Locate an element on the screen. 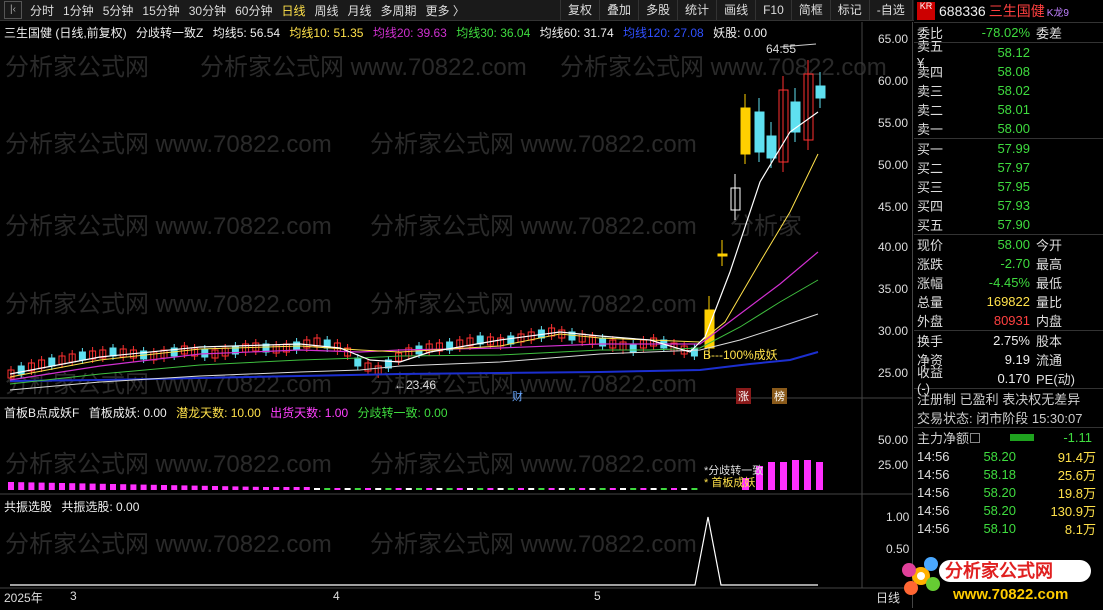 The width and height of the screenshot is (1103, 610). row-side-label: 今开 is located at coordinates (1049, 245).